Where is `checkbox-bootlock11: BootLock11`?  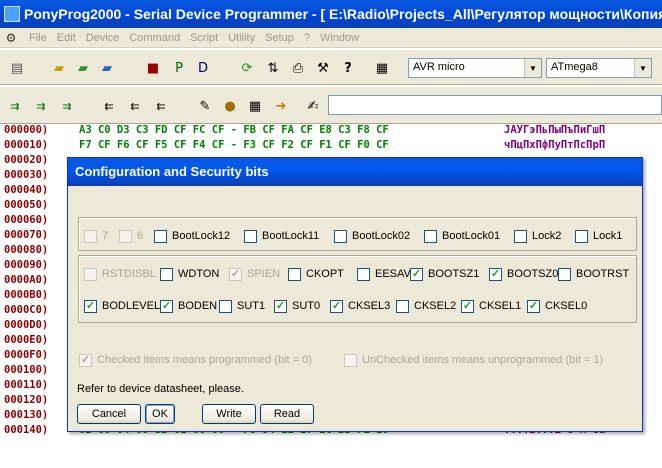
checkbox-bootlock11: BootLock11 is located at coordinates (281, 236).